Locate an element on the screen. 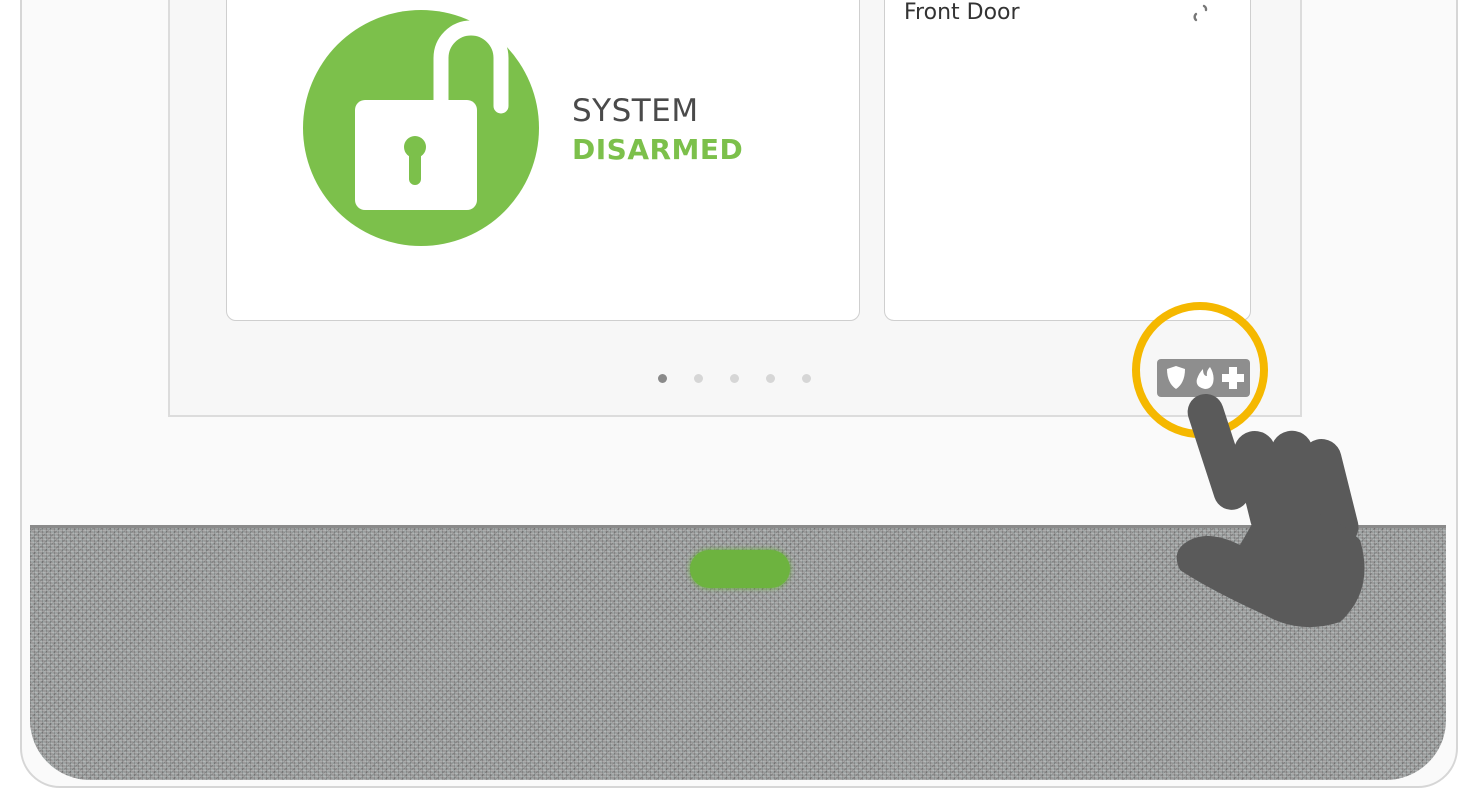 The height and width of the screenshot is (789, 1473). unlocked-padlock-icon is located at coordinates (432, 115).